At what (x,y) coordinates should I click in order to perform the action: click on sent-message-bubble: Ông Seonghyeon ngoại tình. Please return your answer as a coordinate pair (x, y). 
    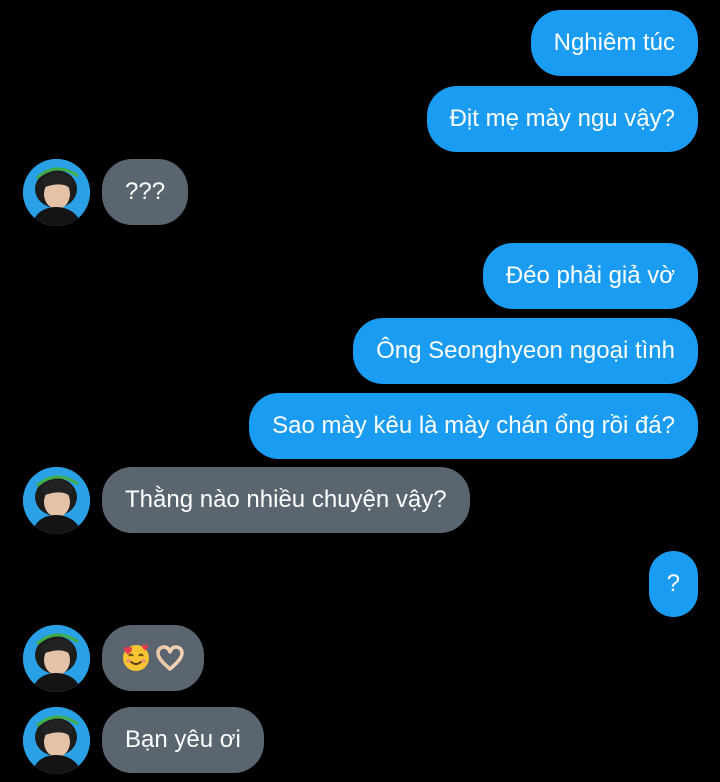
    Looking at the image, I should click on (525, 351).